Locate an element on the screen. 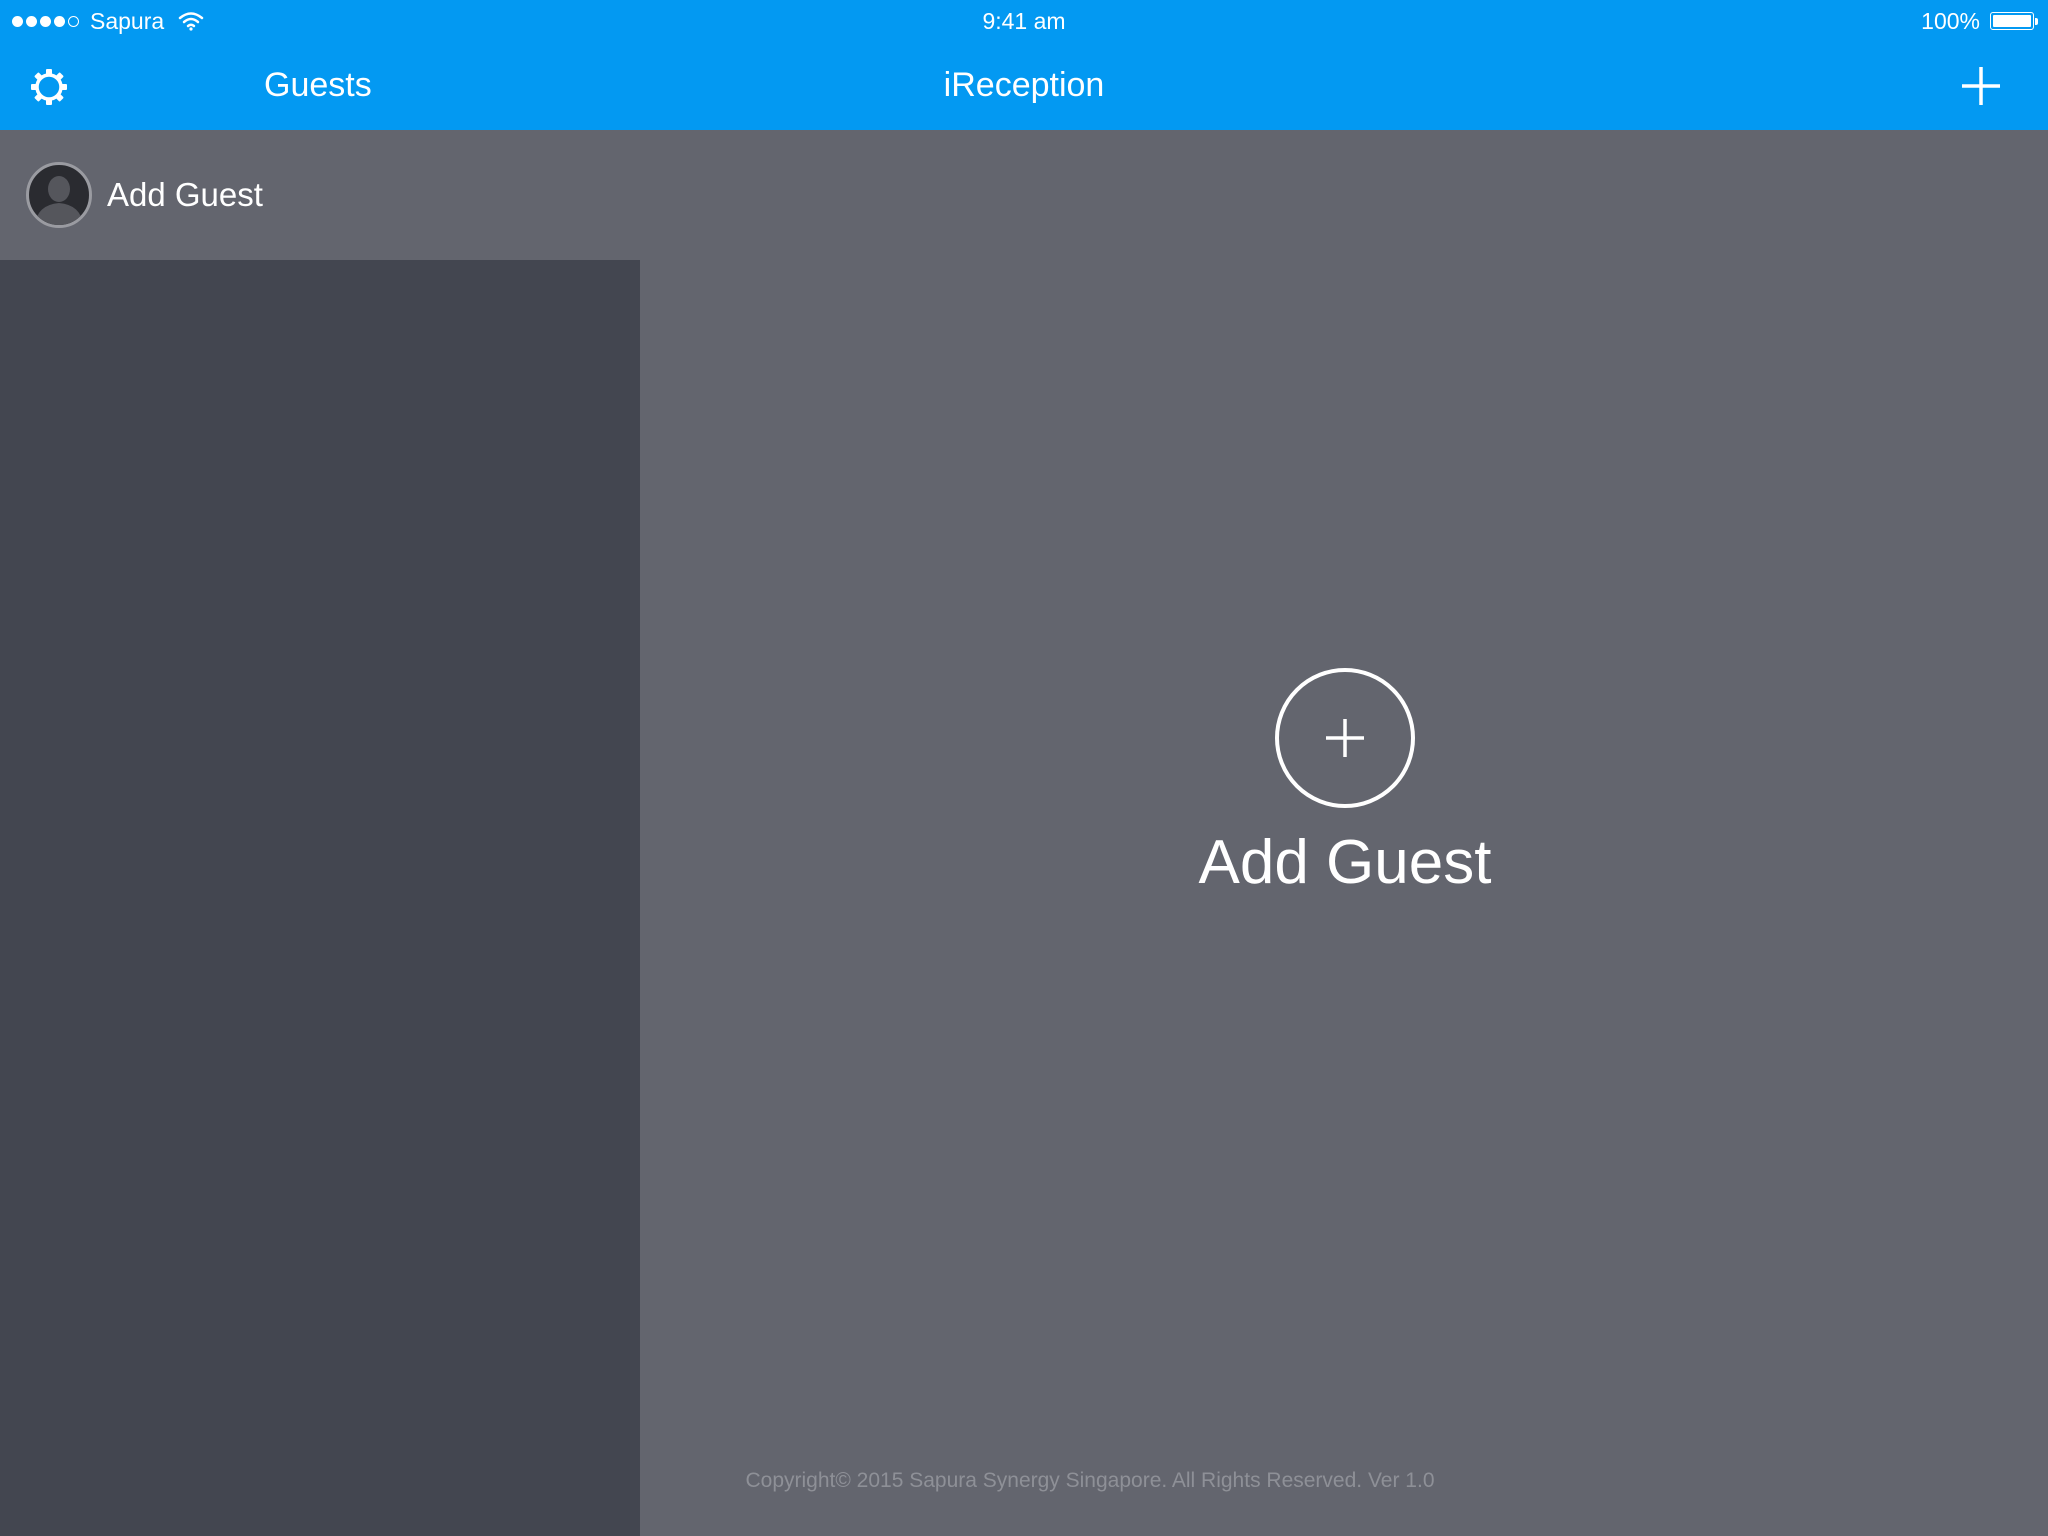 Image resolution: width=2048 pixels, height=1536 pixels. battery-icon is located at coordinates (2014, 21).